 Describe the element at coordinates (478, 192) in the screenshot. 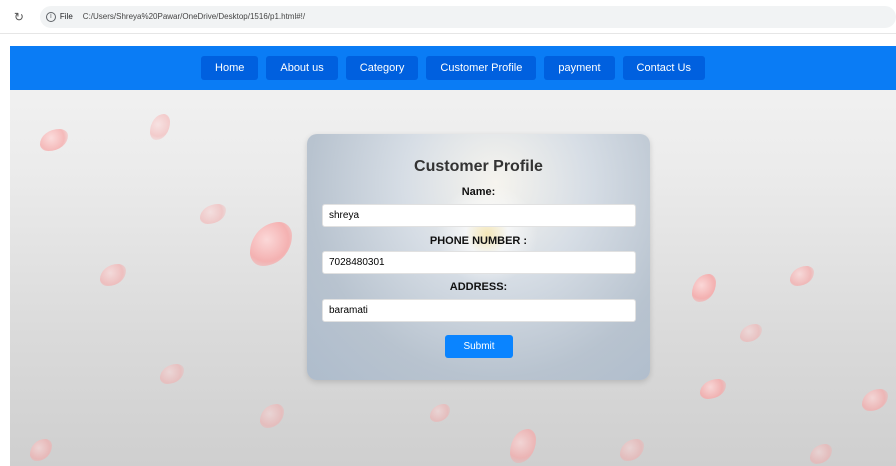

I see `name-label: Name:` at that location.